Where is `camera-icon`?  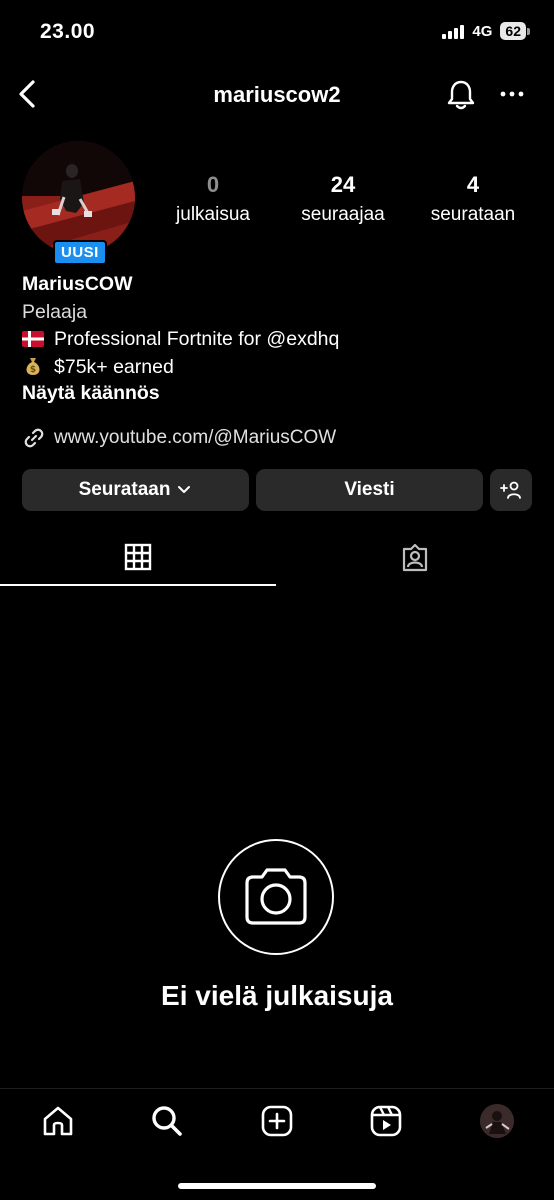
camera-icon is located at coordinates (276, 896).